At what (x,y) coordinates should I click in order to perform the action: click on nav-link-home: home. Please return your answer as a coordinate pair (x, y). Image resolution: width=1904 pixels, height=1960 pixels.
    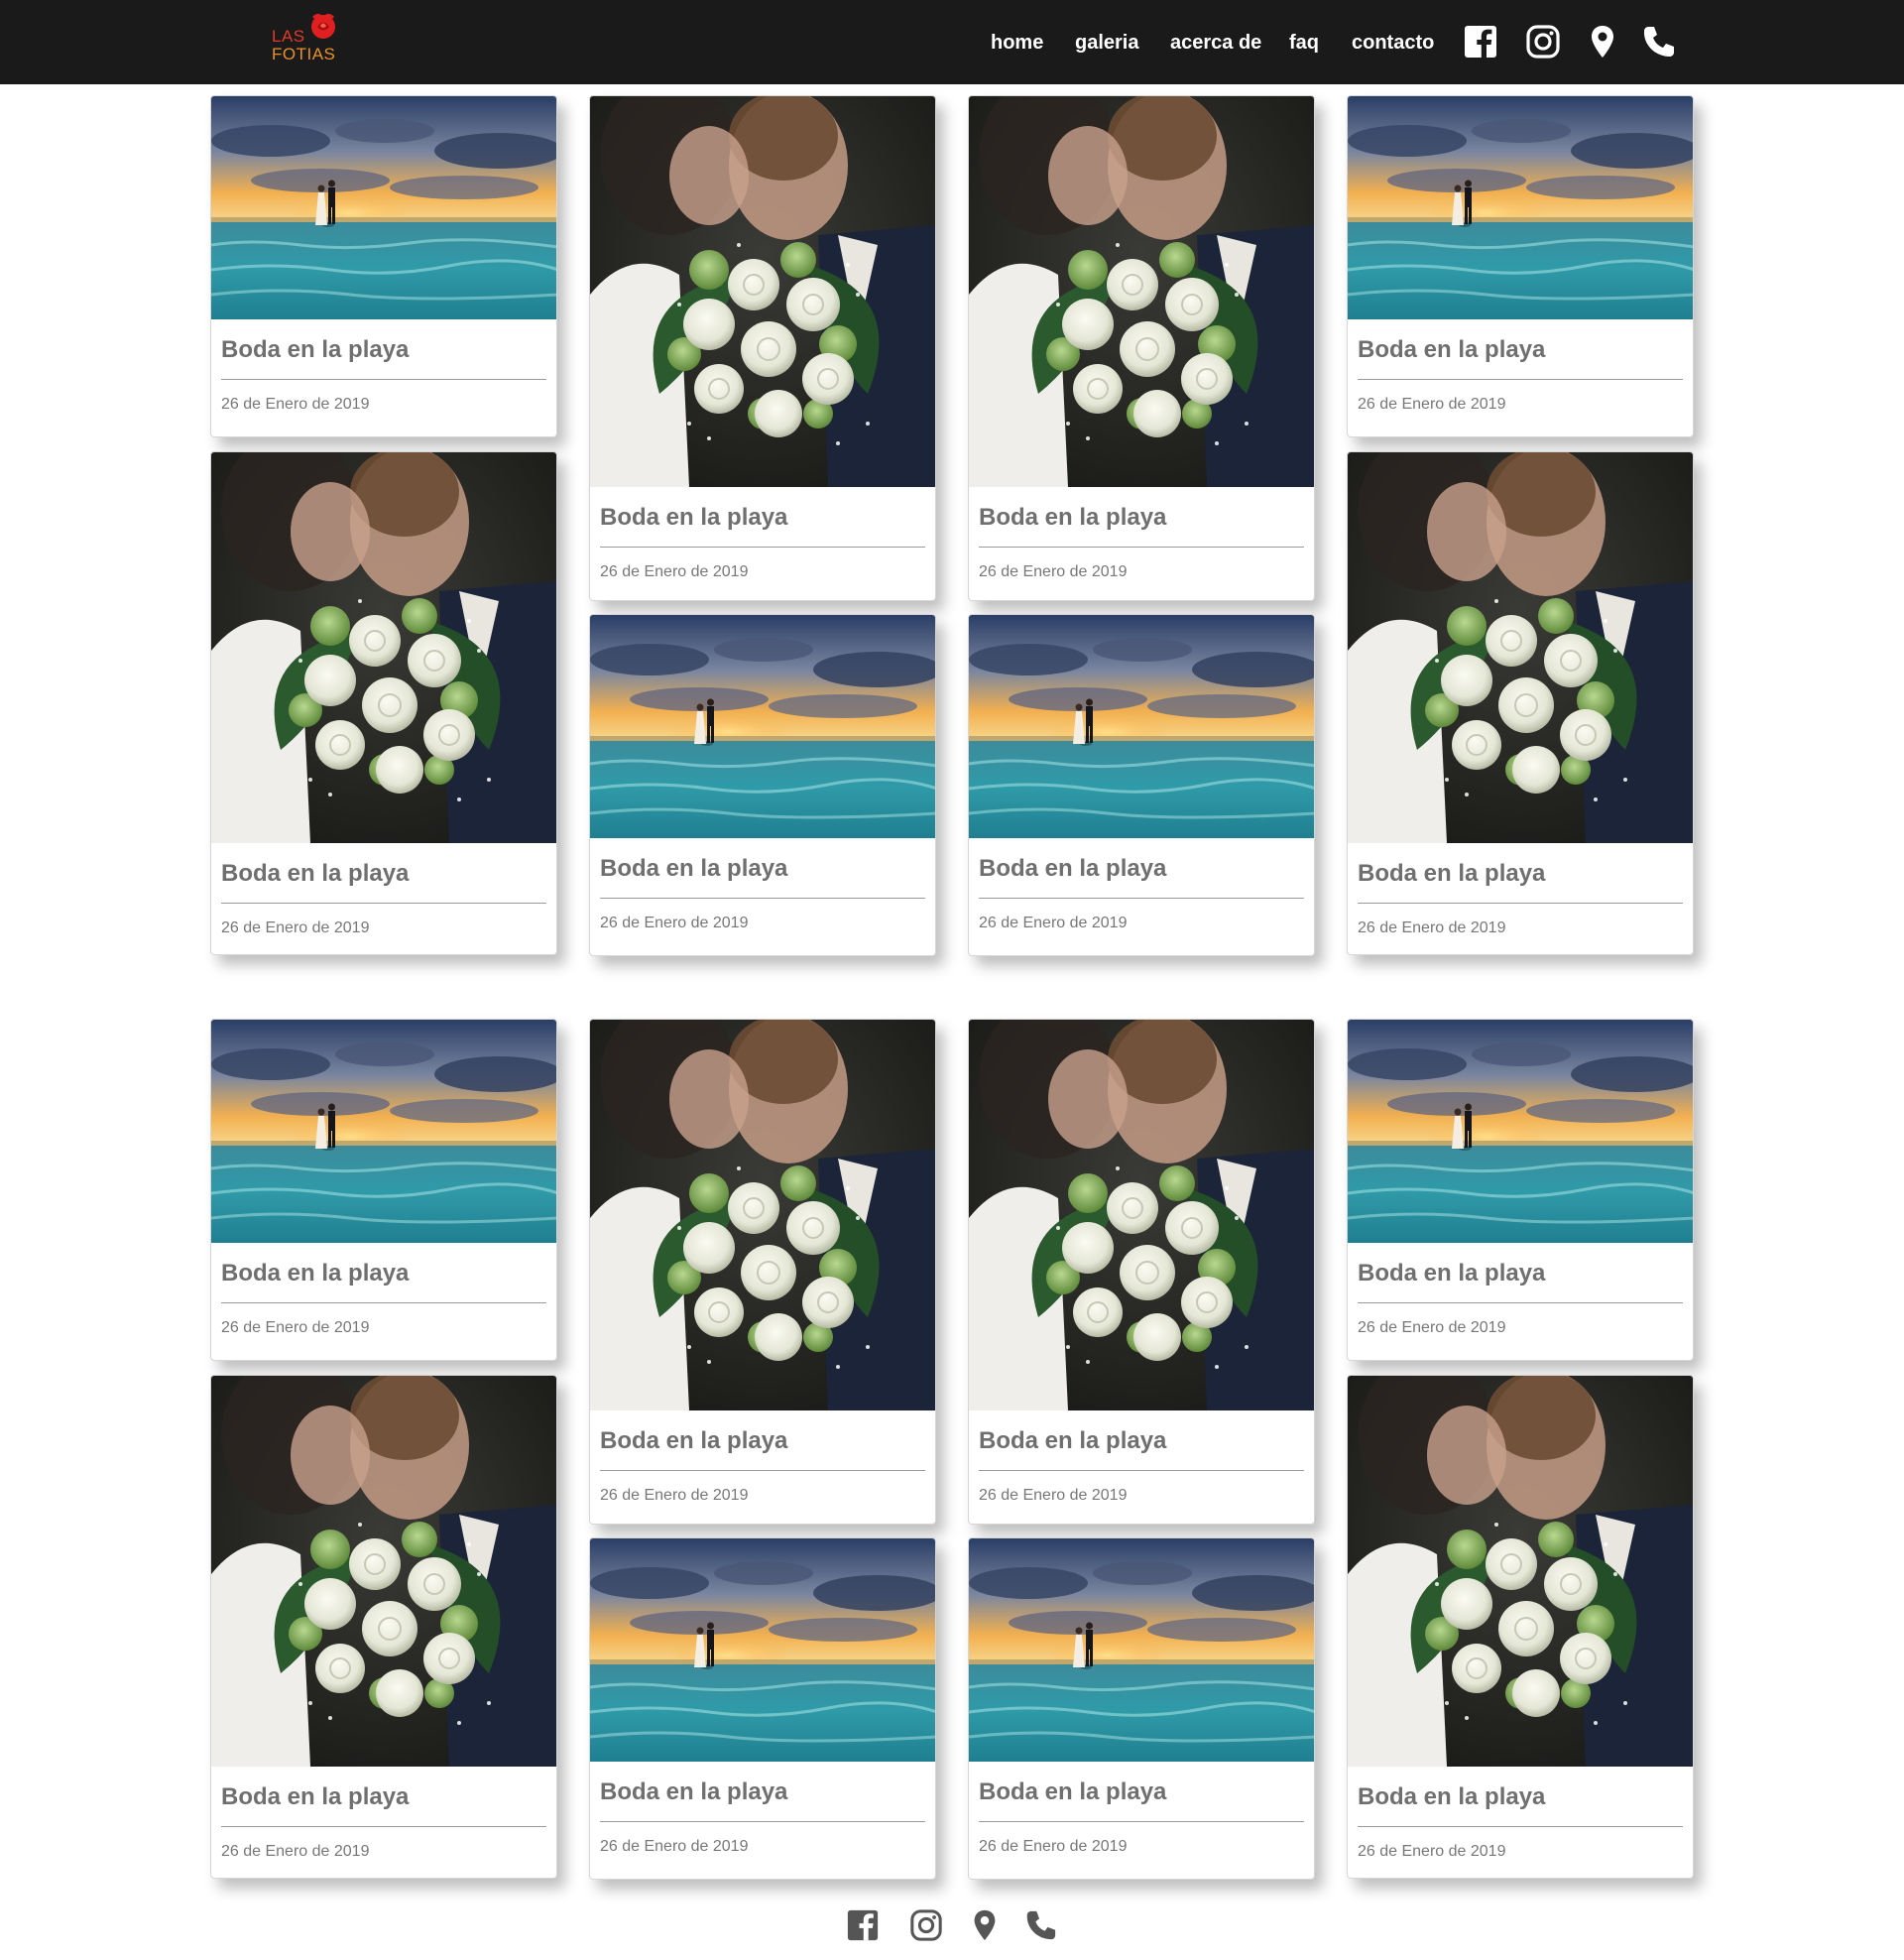
    Looking at the image, I should click on (1017, 43).